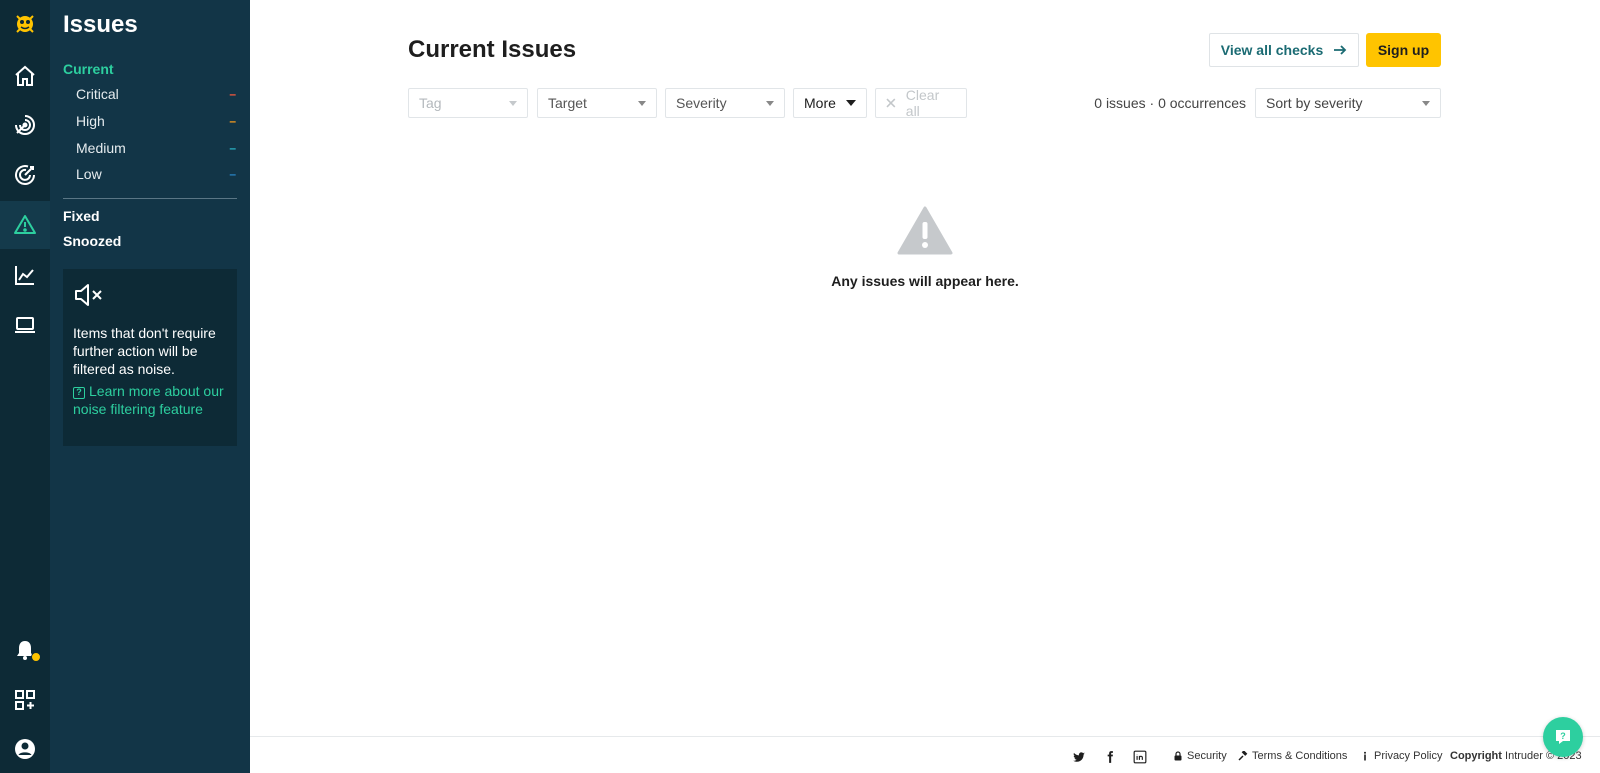 The height and width of the screenshot is (773, 1600). Describe the element at coordinates (88, 295) in the screenshot. I see `mute-icon` at that location.